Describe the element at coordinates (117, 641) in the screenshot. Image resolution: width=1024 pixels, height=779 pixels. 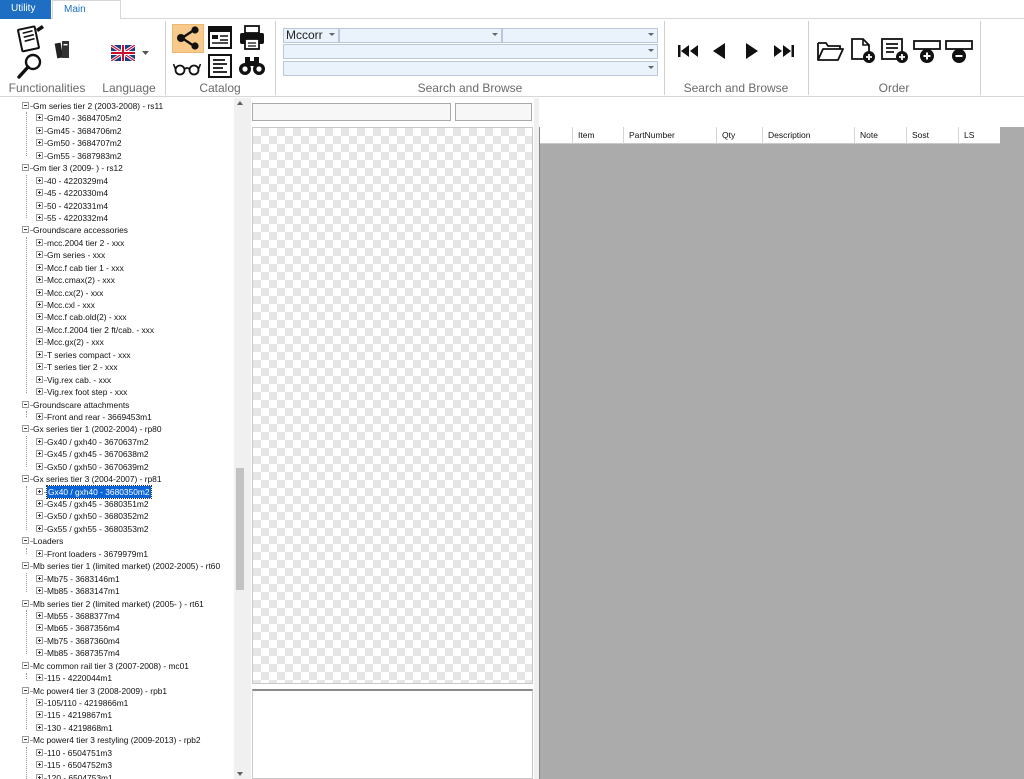
I see `tree-leaf: Mb75 - 3687360m4` at that location.